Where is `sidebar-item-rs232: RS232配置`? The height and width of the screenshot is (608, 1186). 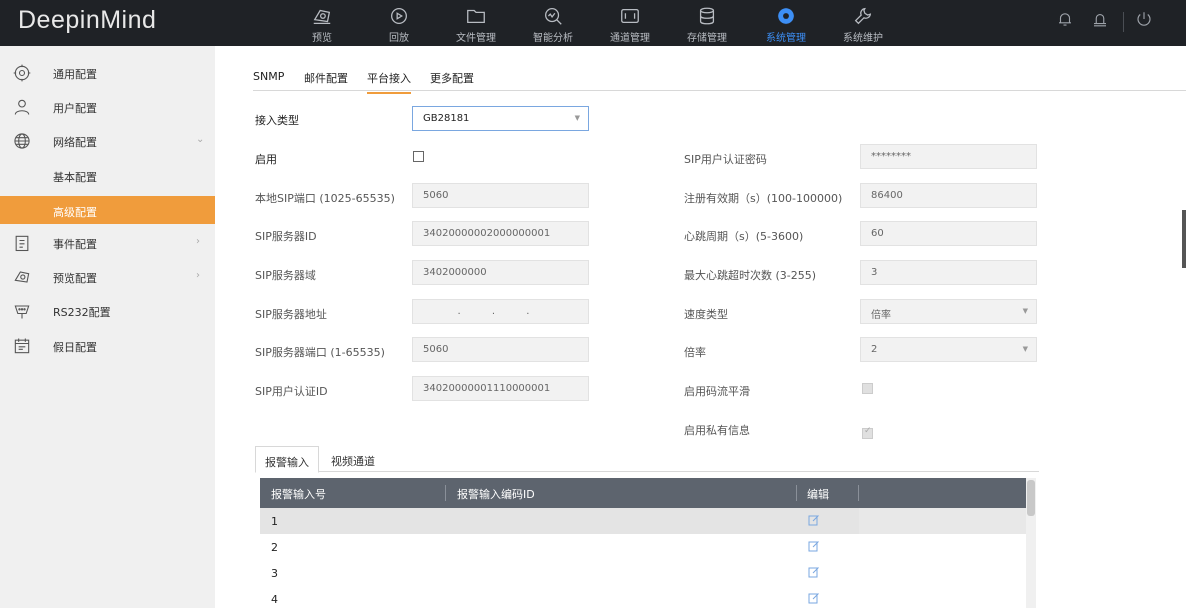
sidebar-item-rs232: RS232配置 is located at coordinates (107, 311).